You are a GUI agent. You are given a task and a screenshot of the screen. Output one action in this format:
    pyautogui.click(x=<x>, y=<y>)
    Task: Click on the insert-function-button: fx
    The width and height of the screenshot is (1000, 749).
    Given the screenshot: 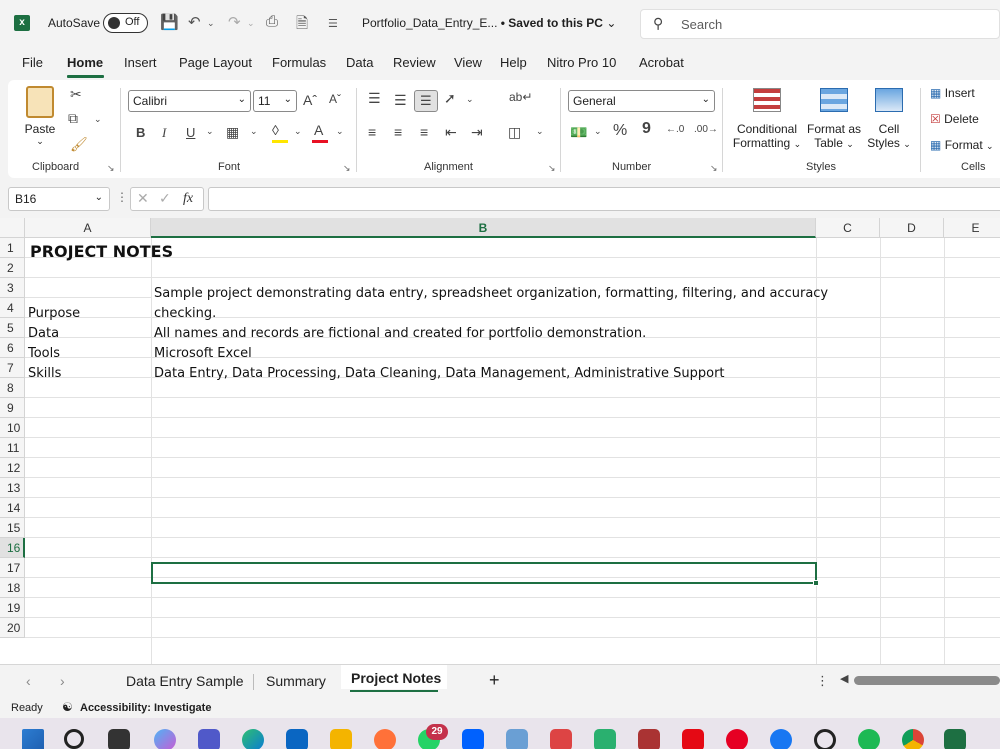 What is the action you would take?
    pyautogui.click(x=188, y=199)
    